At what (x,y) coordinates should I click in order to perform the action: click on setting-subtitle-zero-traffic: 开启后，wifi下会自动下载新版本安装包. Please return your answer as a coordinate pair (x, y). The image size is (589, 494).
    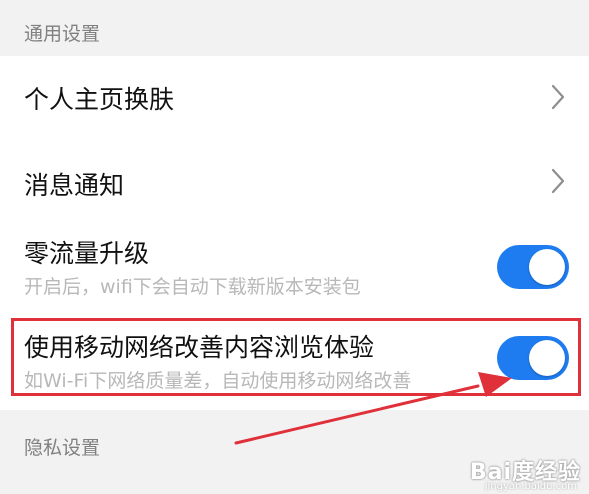
    Looking at the image, I should click on (192, 287).